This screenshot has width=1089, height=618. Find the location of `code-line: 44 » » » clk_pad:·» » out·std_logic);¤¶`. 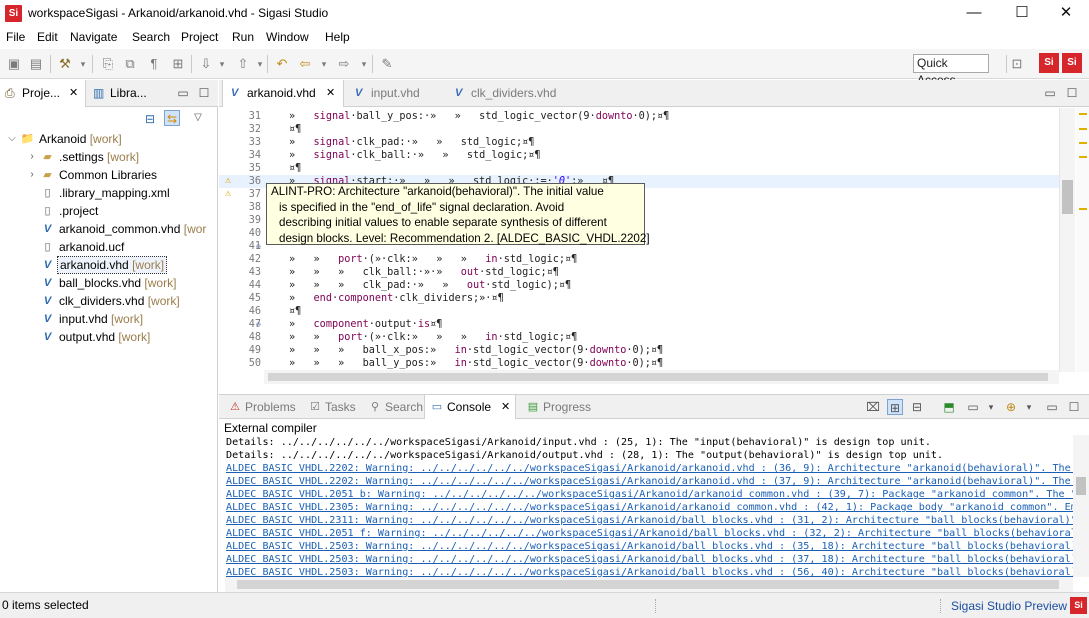

code-line: 44 » » » clk_pad:·» » out·std_logic);¤¶ is located at coordinates (639, 285).